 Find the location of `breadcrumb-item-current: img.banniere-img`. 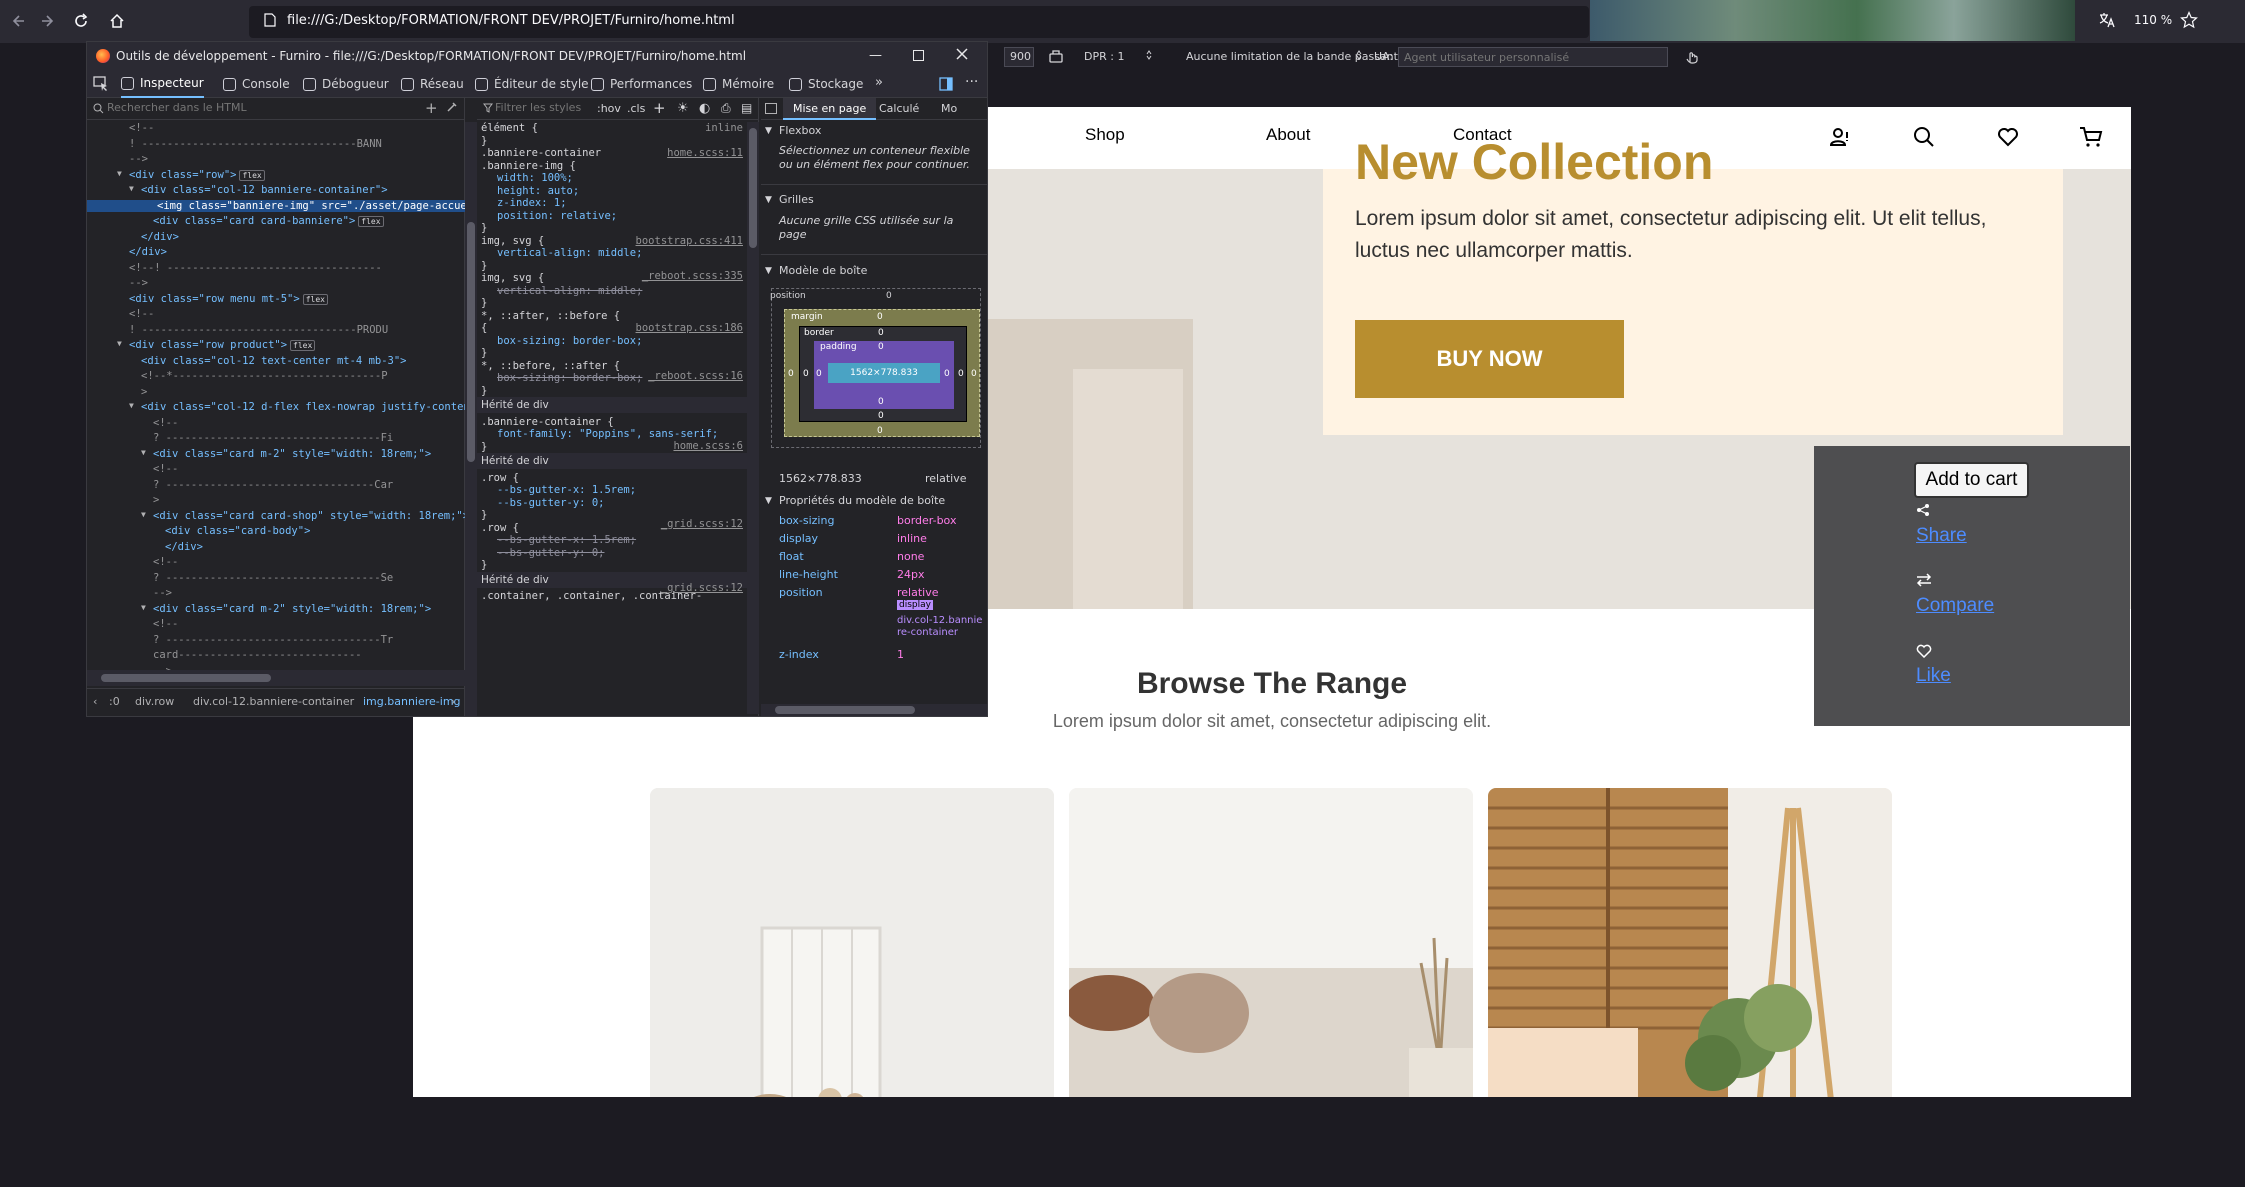

breadcrumb-item-current: img.banniere-img is located at coordinates (412, 701).